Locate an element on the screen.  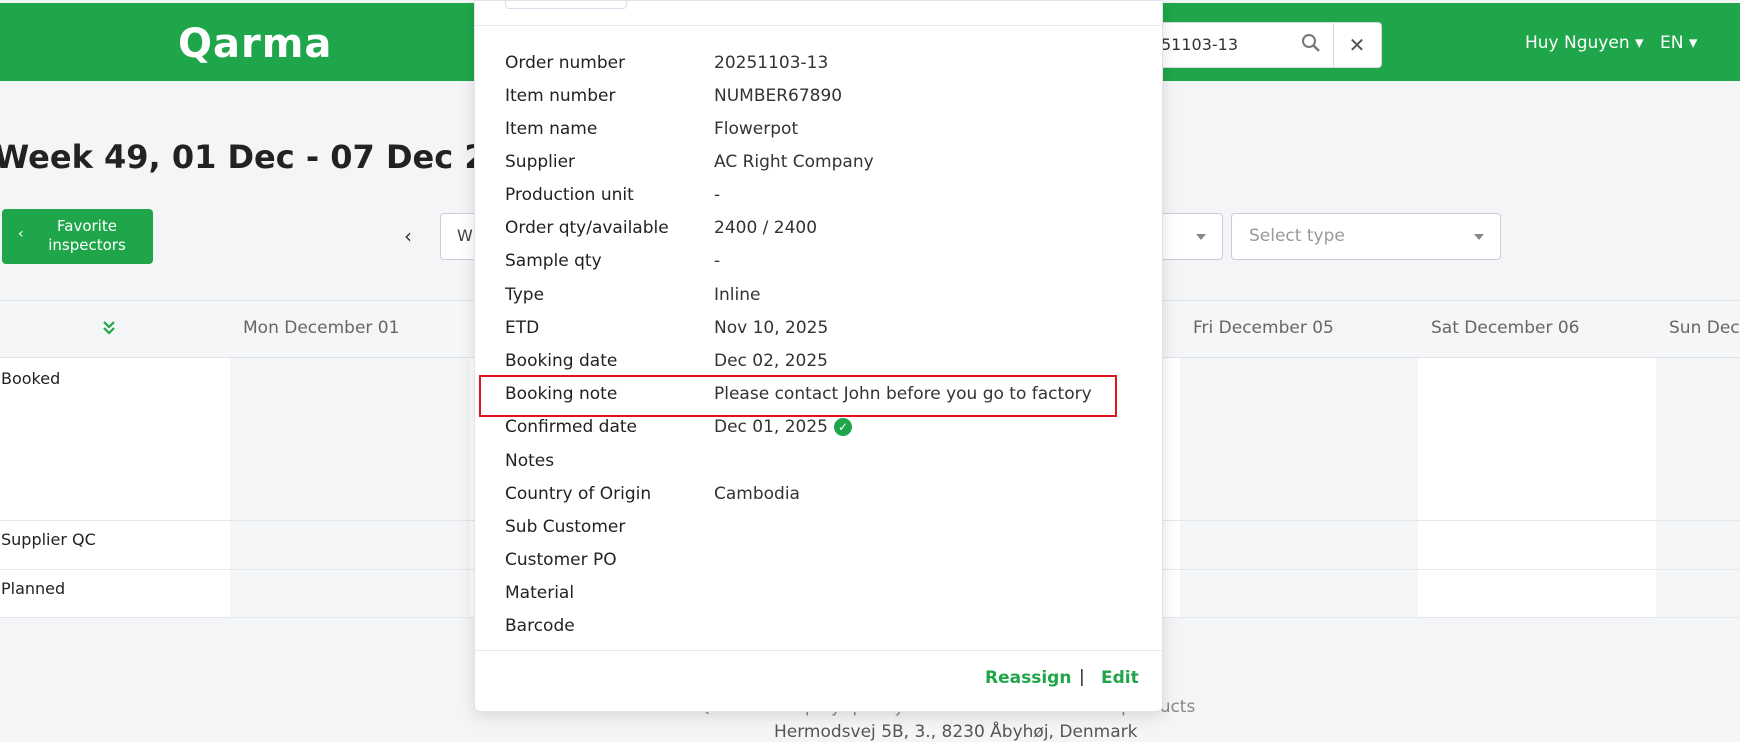
detail-row-confirmed-date: Confirmed date Dec 01, 2025 ✓ is located at coordinates (825, 428).